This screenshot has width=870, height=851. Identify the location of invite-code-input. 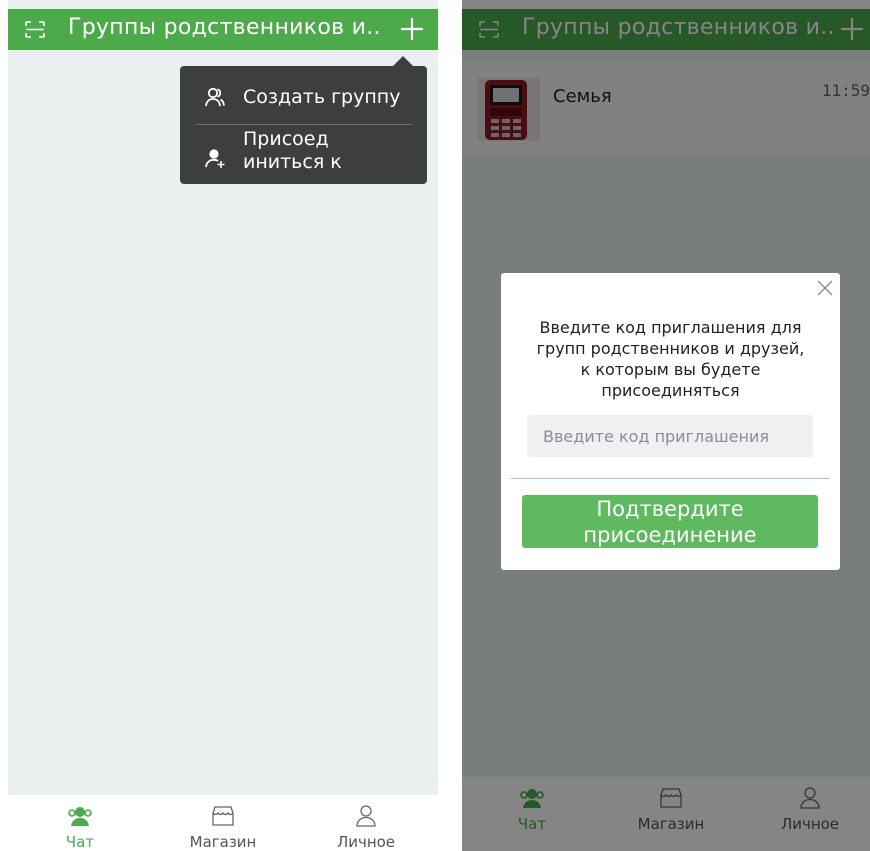
(670, 436).